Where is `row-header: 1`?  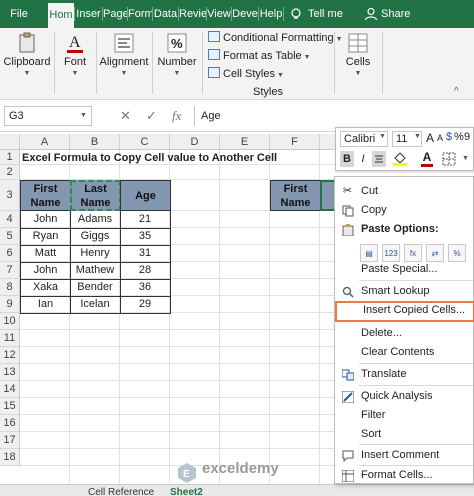 row-header: 1 is located at coordinates (10, 157).